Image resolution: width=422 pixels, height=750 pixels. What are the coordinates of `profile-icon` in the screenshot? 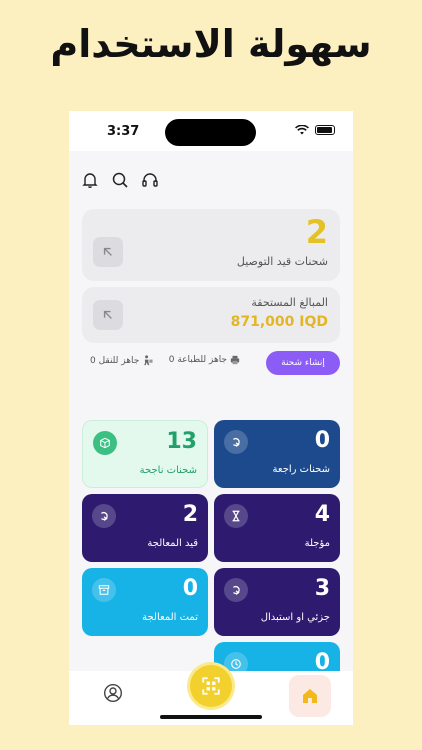 It's located at (113, 693).